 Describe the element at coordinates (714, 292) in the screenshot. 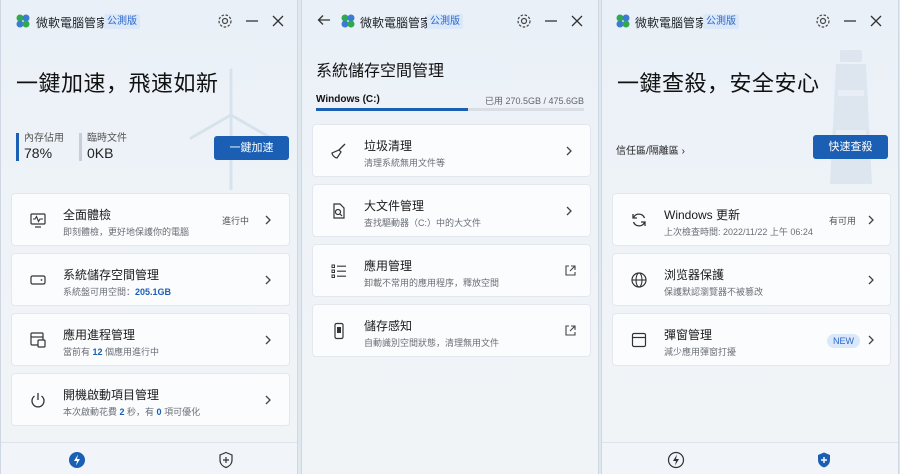

I see `card-subtitle: 保護默認瀏覽器不被篡改` at that location.